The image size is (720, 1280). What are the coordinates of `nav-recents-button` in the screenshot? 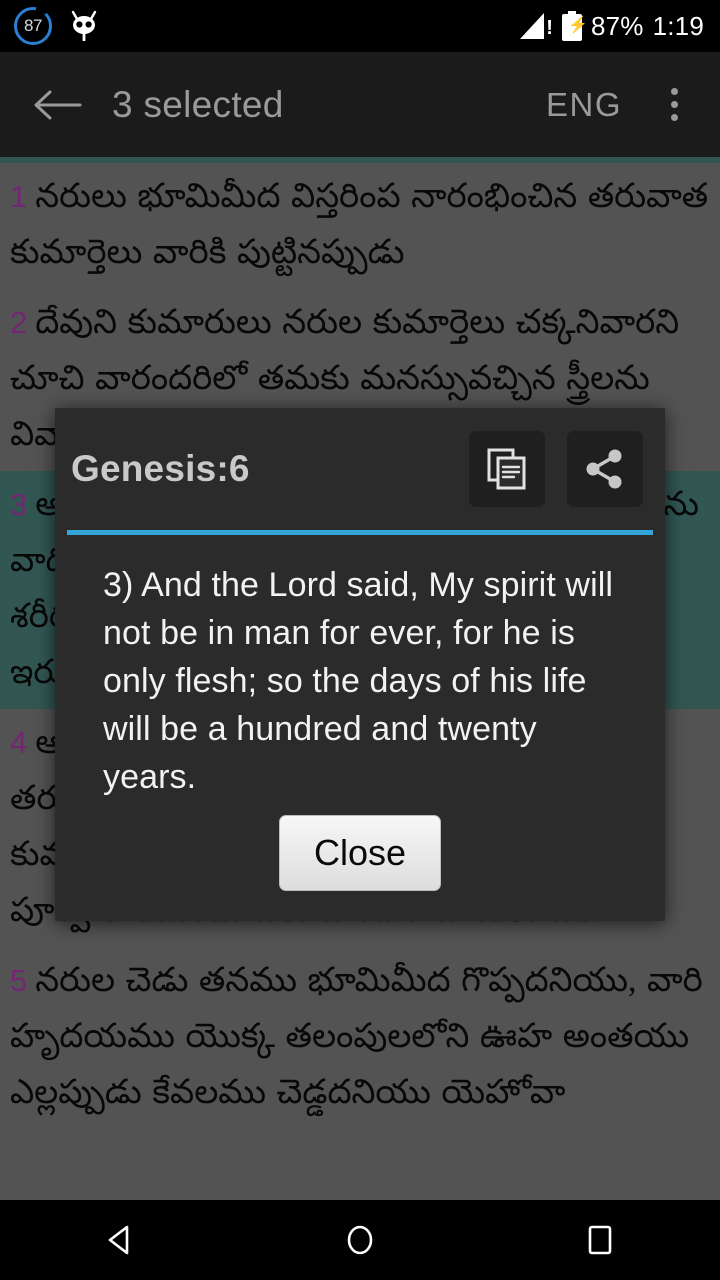 It's located at (600, 1240).